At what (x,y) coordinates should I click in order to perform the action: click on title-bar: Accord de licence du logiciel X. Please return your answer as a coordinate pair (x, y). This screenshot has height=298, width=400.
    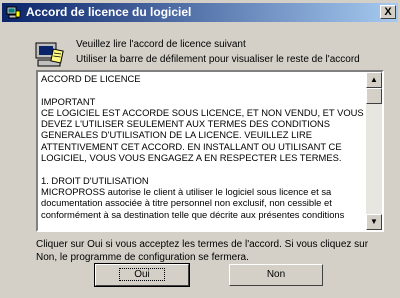
    Looking at the image, I should click on (200, 12).